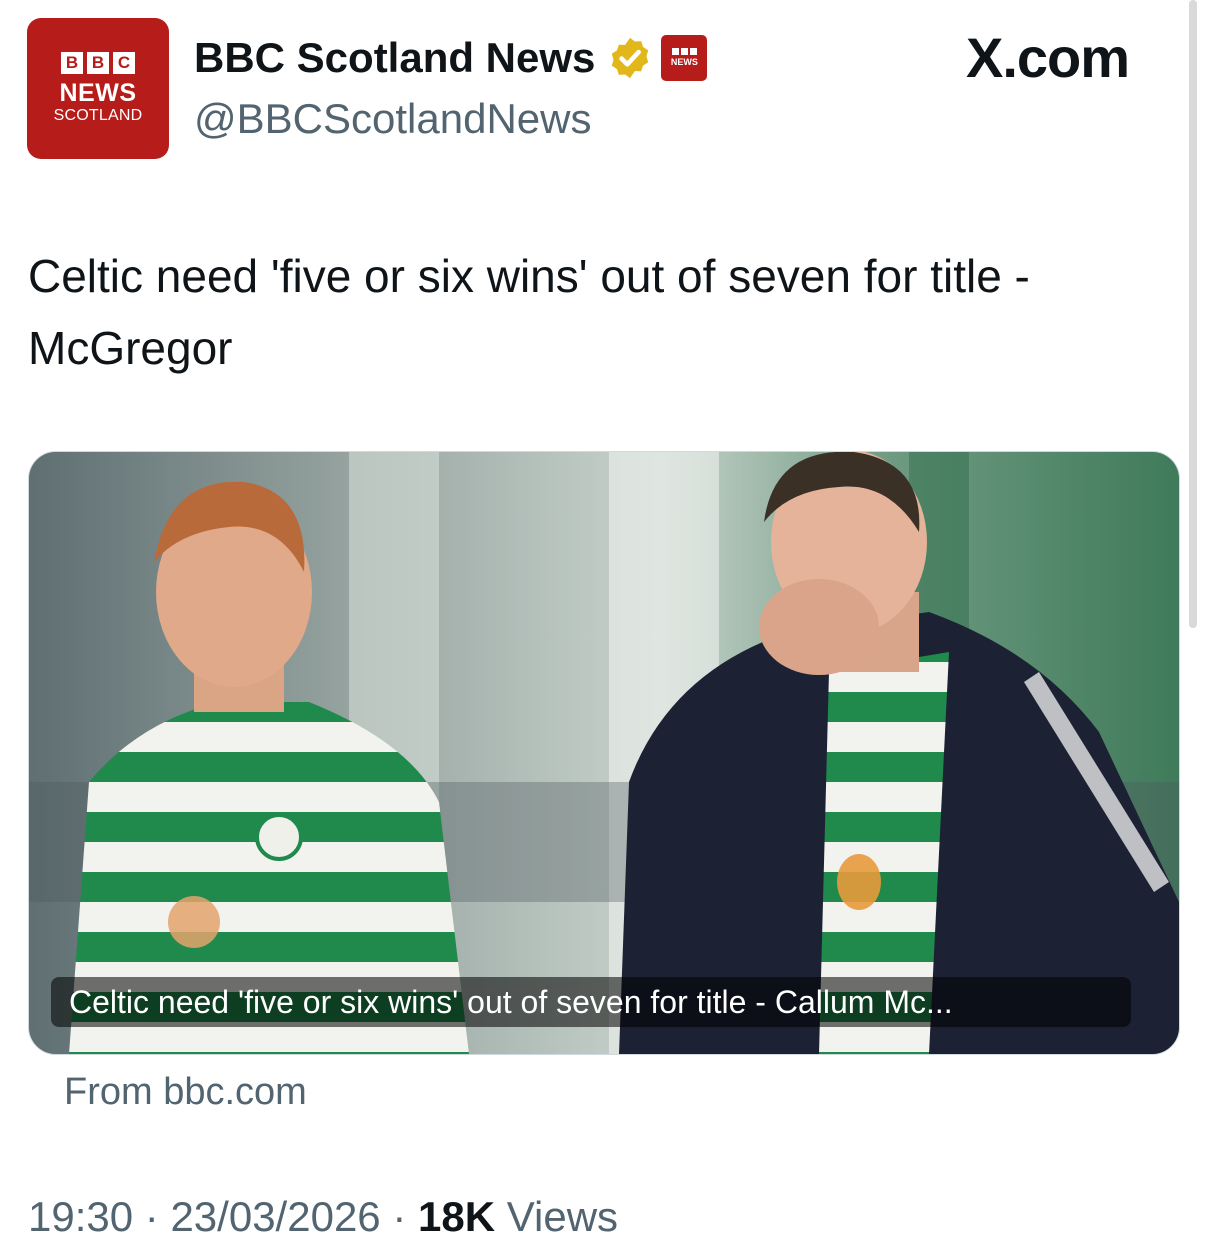 The height and width of the screenshot is (1256, 1206). I want to click on affiliate-badge-icon: NEWS, so click(684, 58).